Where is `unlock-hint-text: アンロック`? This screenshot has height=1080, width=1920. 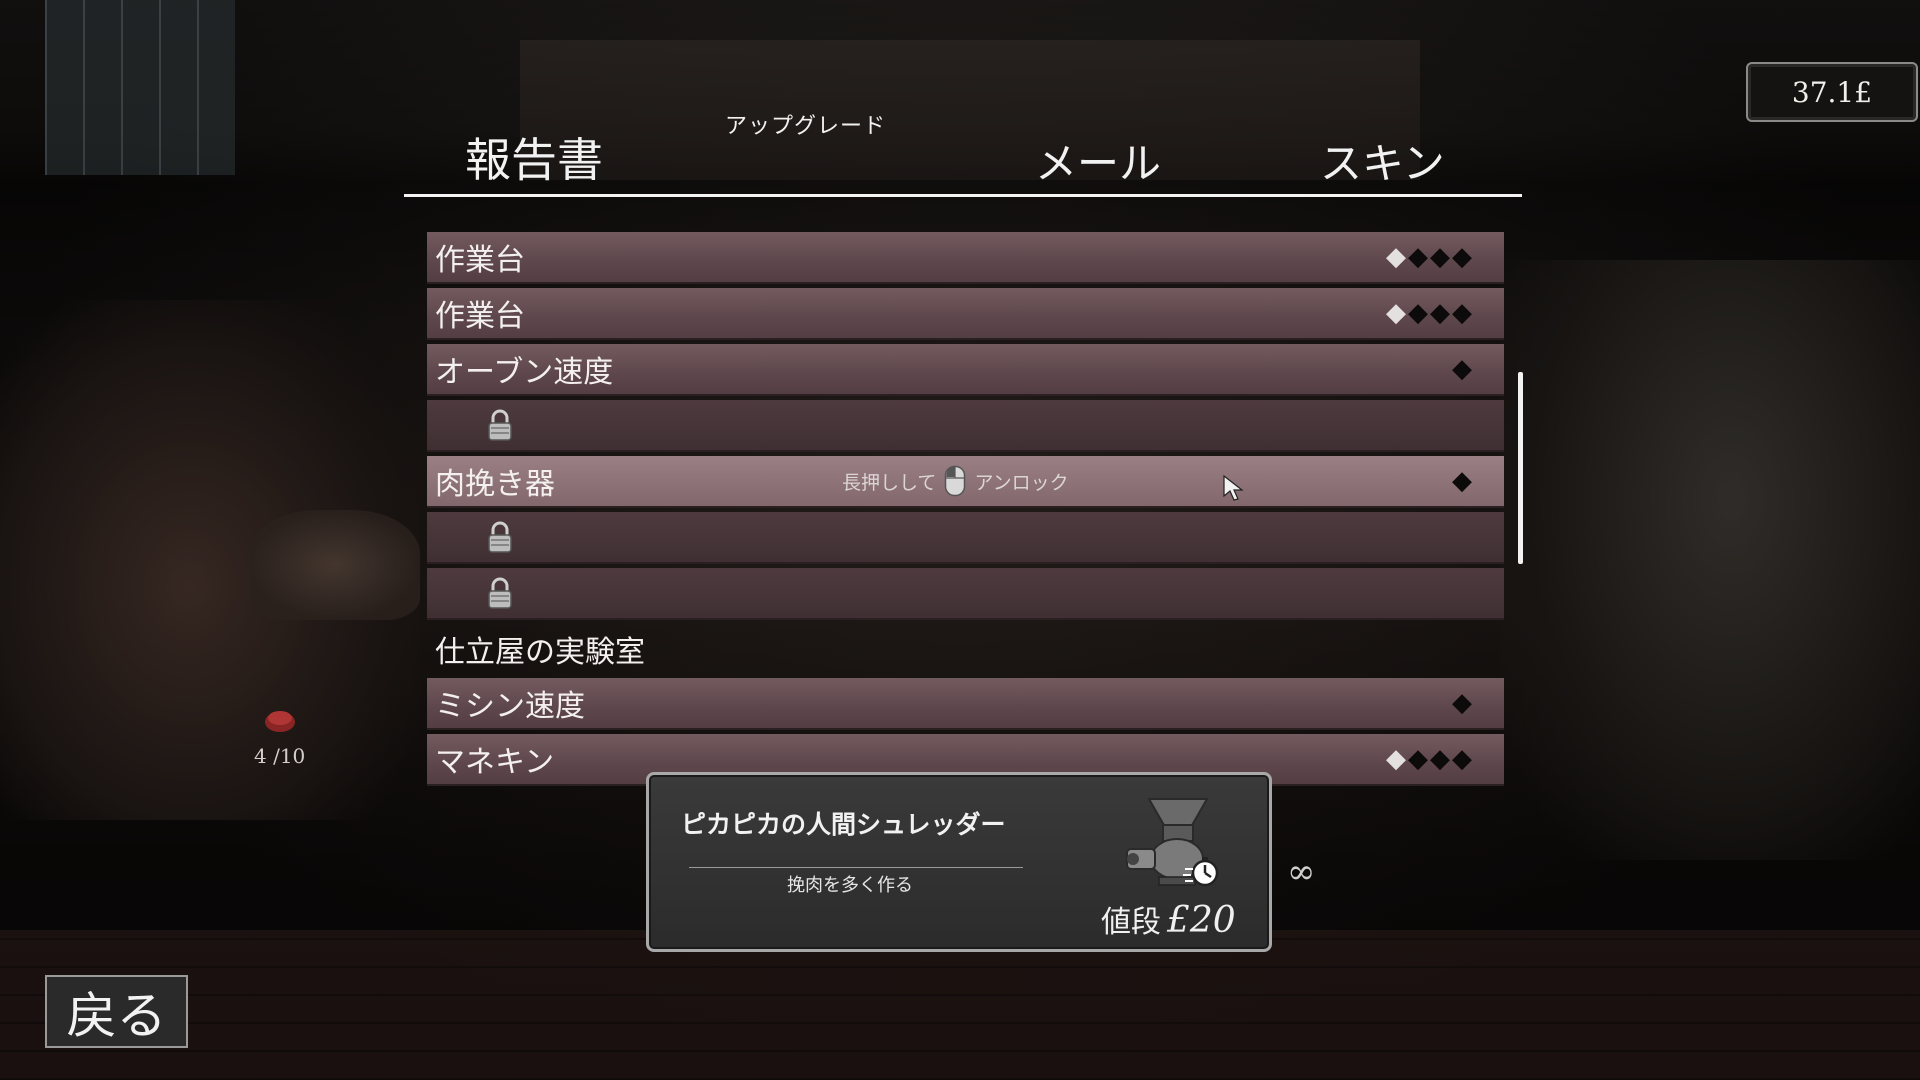 unlock-hint-text: アンロック is located at coordinates (1021, 482).